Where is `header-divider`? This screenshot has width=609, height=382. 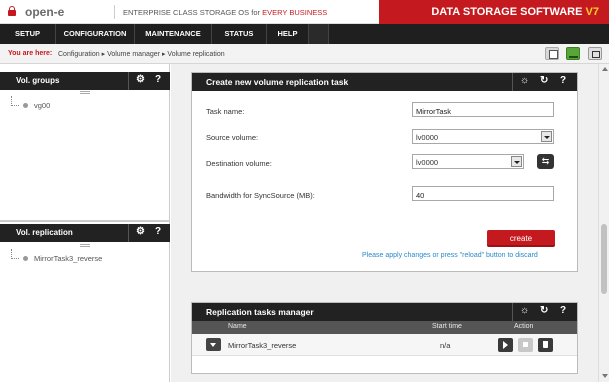
header-divider is located at coordinates (114, 12).